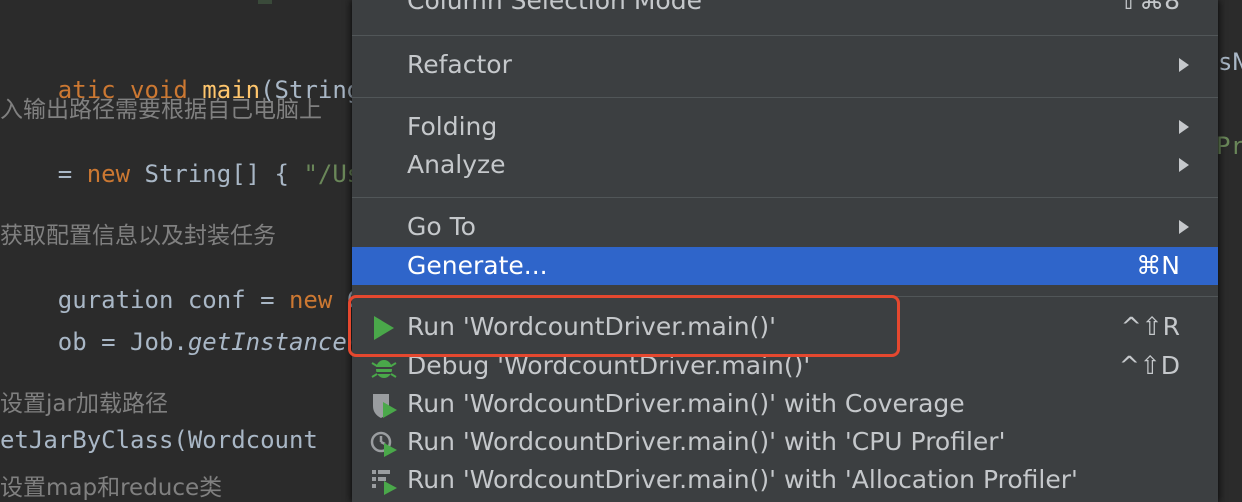 Image resolution: width=1242 pixels, height=502 pixels. I want to click on code-fragment-right: sN, so click(1230, 62).